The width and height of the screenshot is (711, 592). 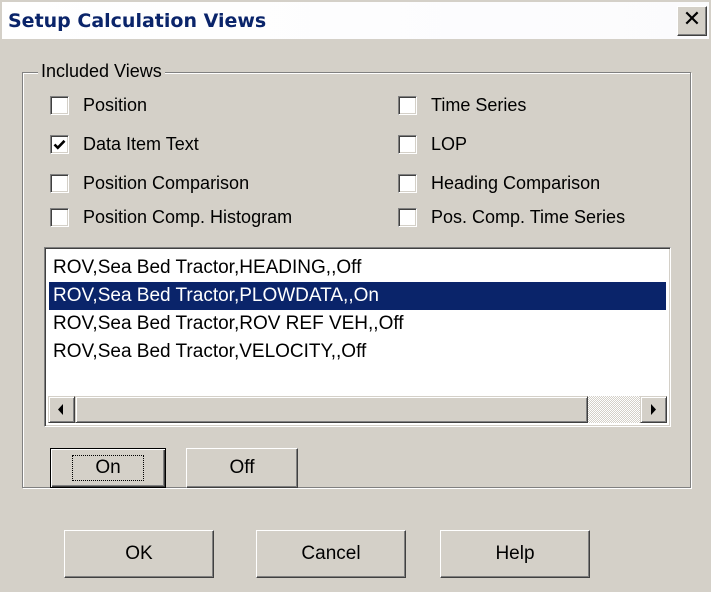 I want to click on help-button: Help, so click(x=515, y=554).